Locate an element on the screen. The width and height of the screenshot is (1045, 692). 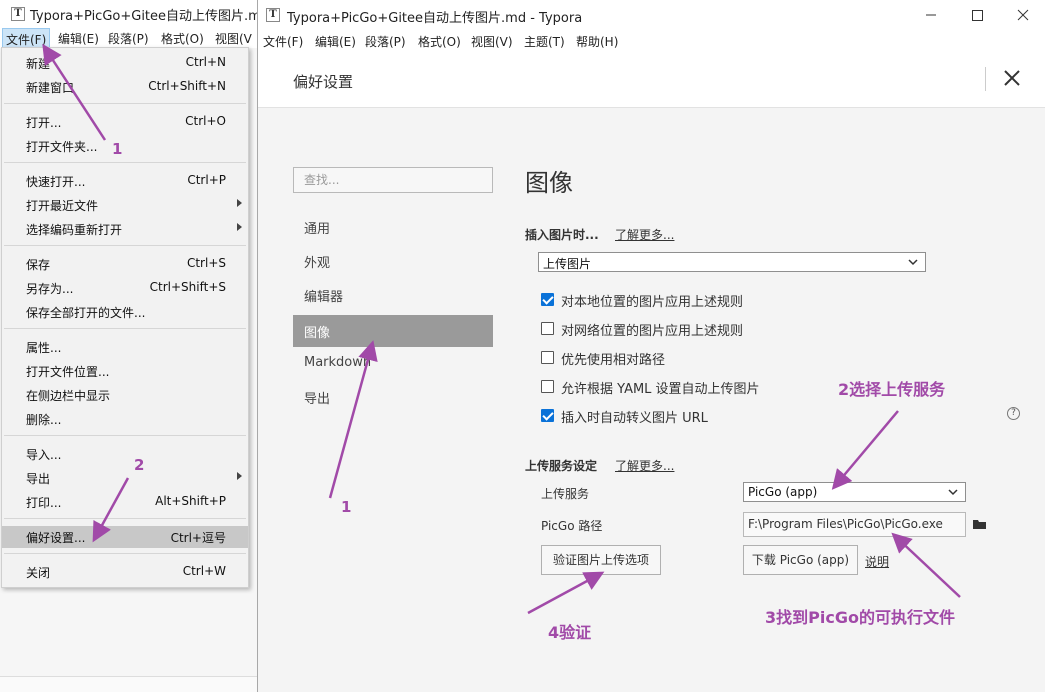
preferences-header: 偏好设置 is located at coordinates (651, 80).